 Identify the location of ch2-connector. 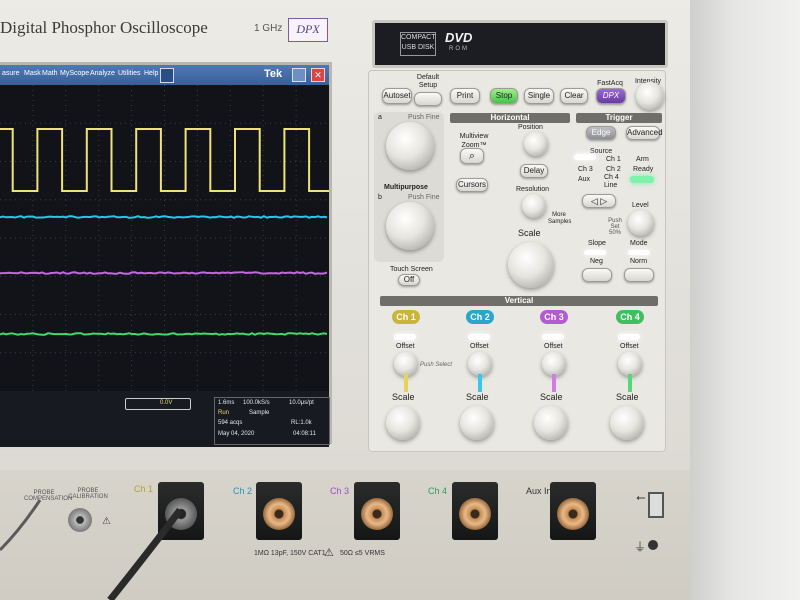
(279, 511).